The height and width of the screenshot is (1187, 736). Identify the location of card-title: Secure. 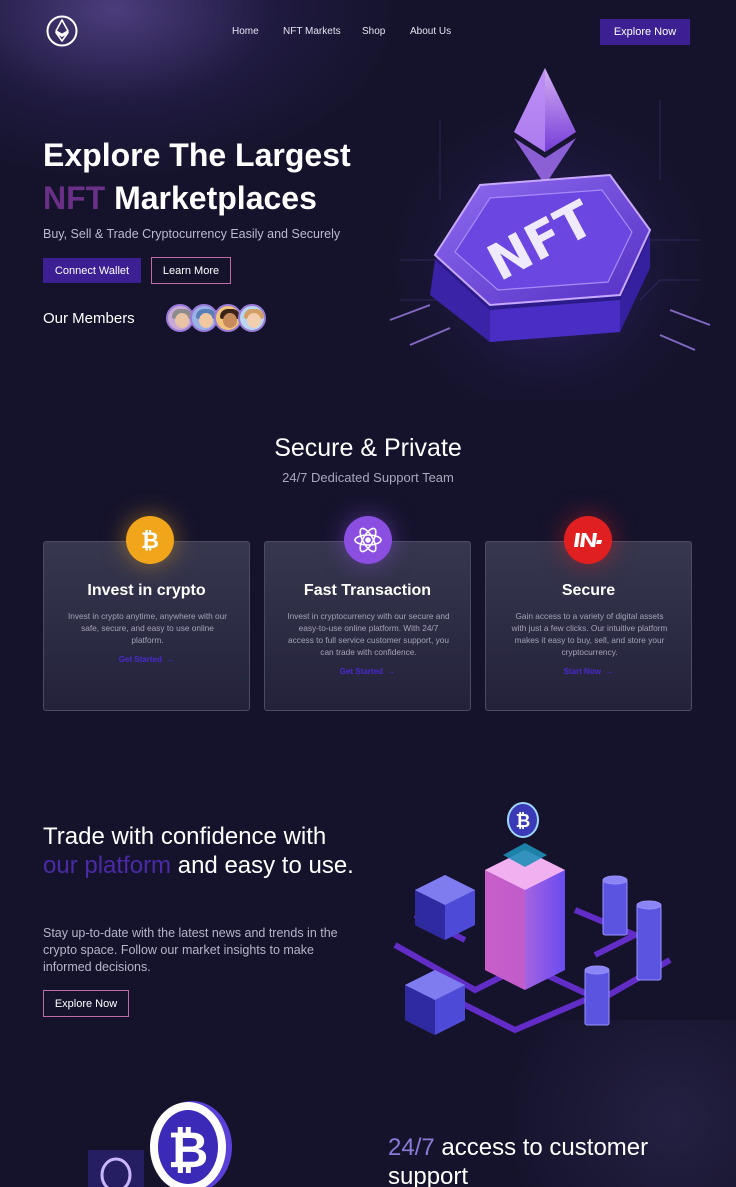
(588, 590).